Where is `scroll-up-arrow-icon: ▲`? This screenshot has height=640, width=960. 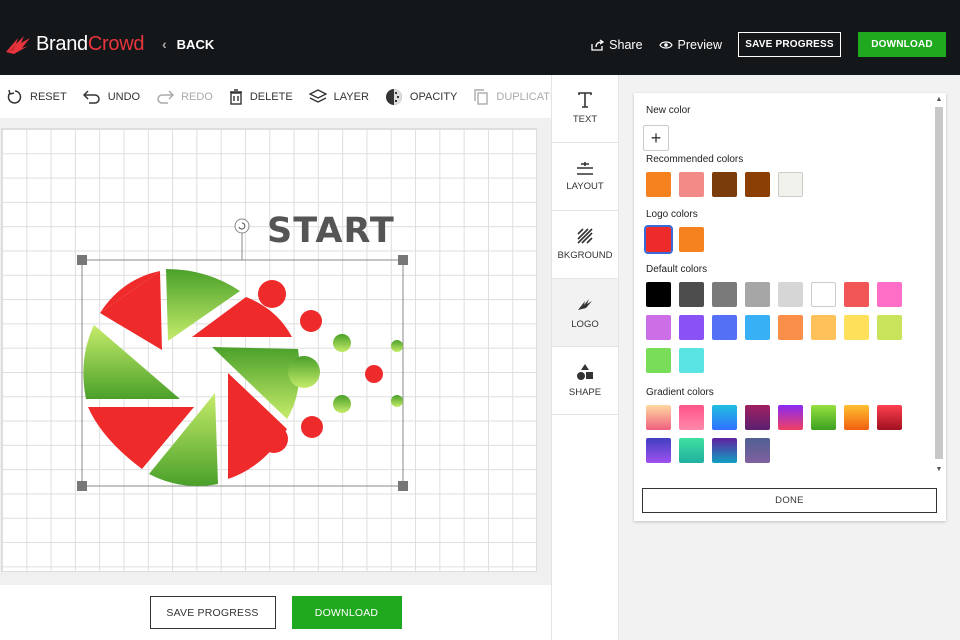 scroll-up-arrow-icon: ▲ is located at coordinates (939, 100).